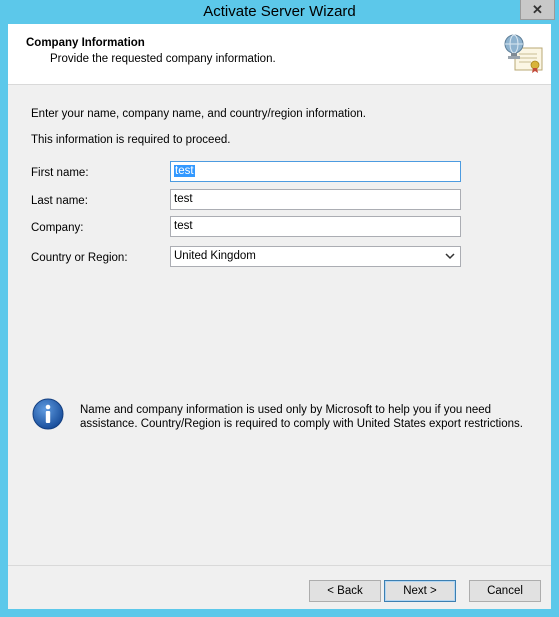 This screenshot has height=617, width=559. What do you see at coordinates (345, 591) in the screenshot?
I see `back-button: < Back` at bounding box center [345, 591].